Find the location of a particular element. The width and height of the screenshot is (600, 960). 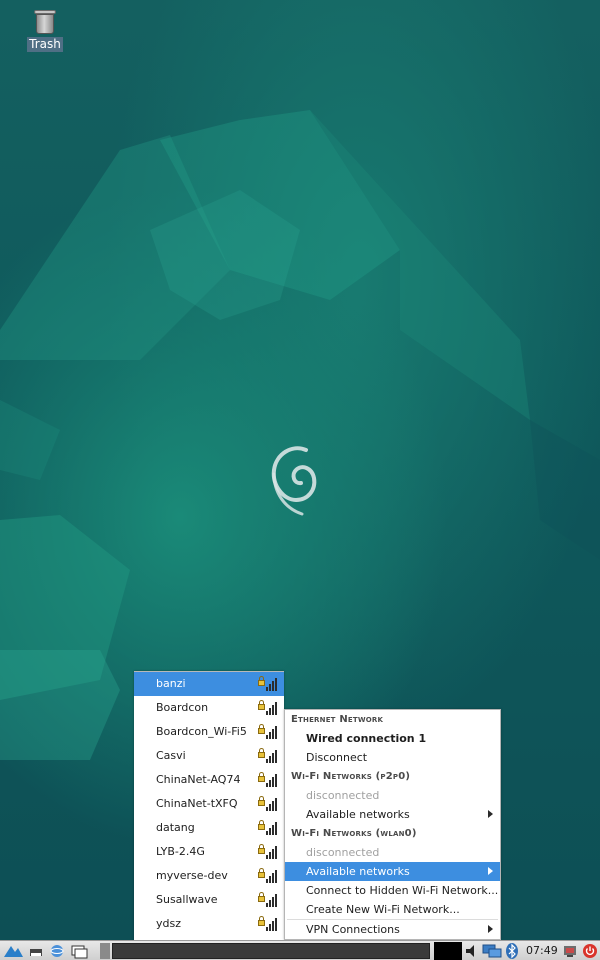

wlan0-available-networks-item: Available networks is located at coordinates (392, 871).